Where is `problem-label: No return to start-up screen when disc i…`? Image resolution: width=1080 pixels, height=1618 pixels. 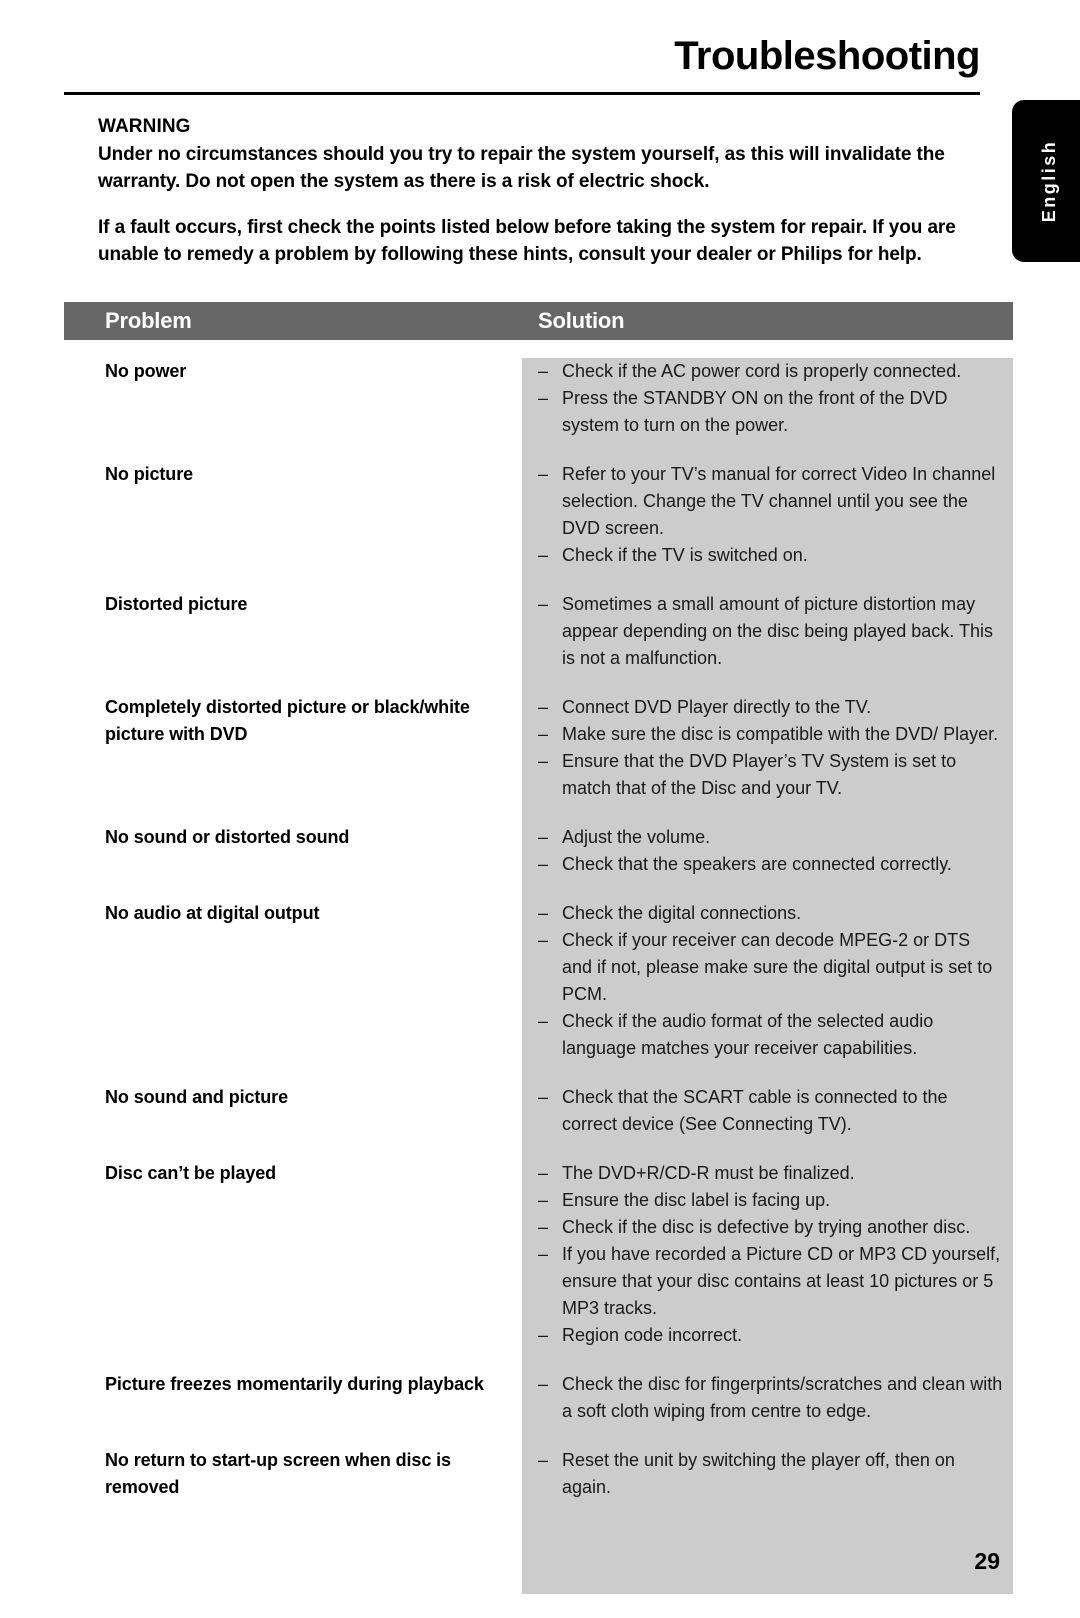
problem-label: No return to start-up screen when disc i… is located at coordinates (278, 1473).